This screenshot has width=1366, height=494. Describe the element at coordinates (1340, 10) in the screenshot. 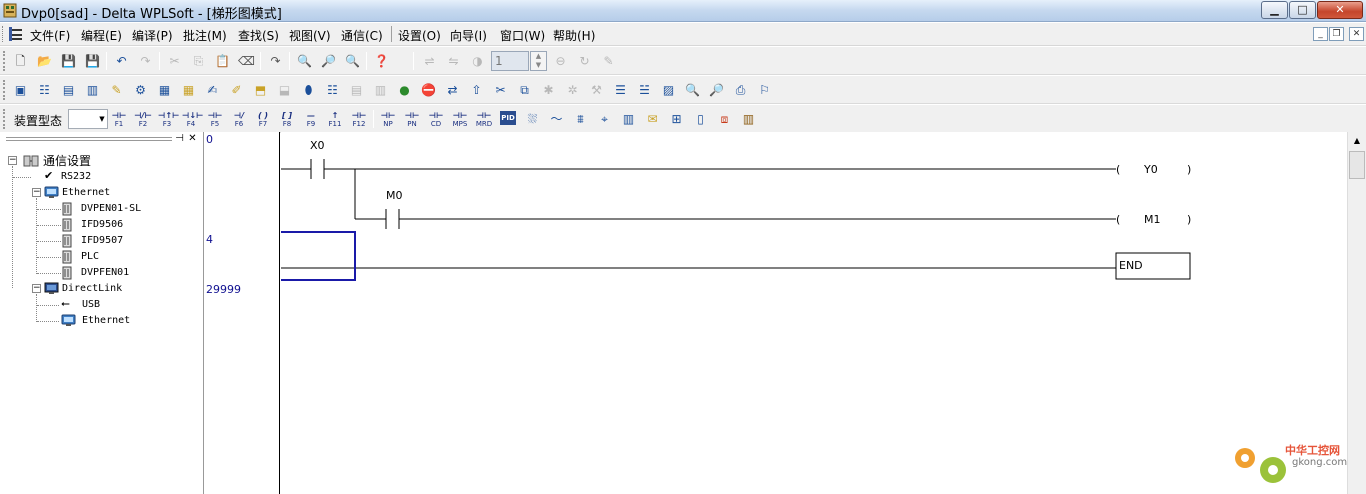

I see `close-button: ✕` at that location.